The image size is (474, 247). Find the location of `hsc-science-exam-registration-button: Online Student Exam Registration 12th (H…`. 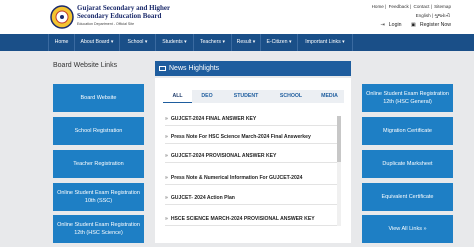

hsc-science-exam-registration-button: Online Student Exam Registration 12th (H… is located at coordinates (98, 229).